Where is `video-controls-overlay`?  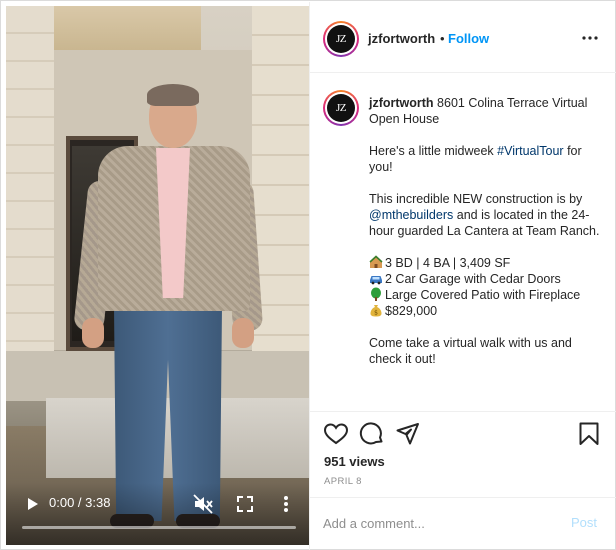 video-controls-overlay is located at coordinates (157, 514).